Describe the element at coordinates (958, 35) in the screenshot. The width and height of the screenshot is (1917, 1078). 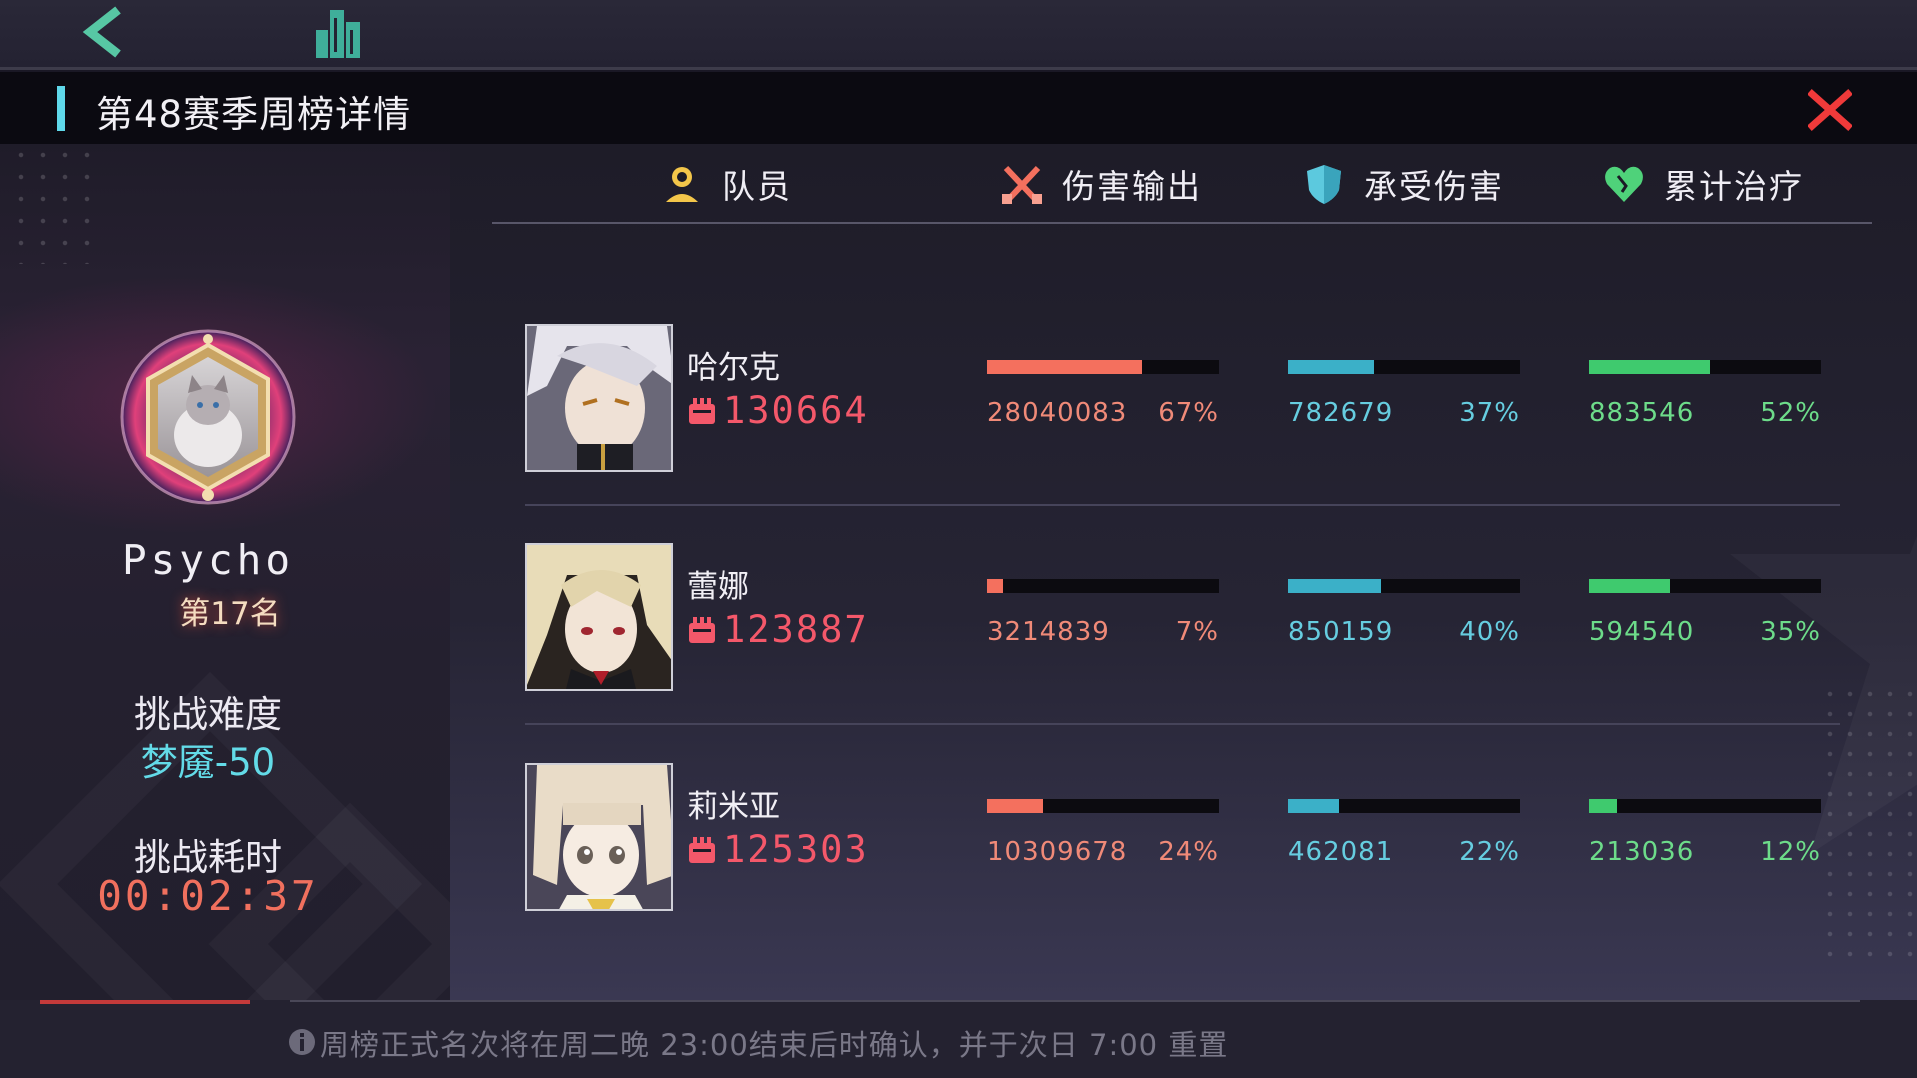
I see `top-bar` at that location.